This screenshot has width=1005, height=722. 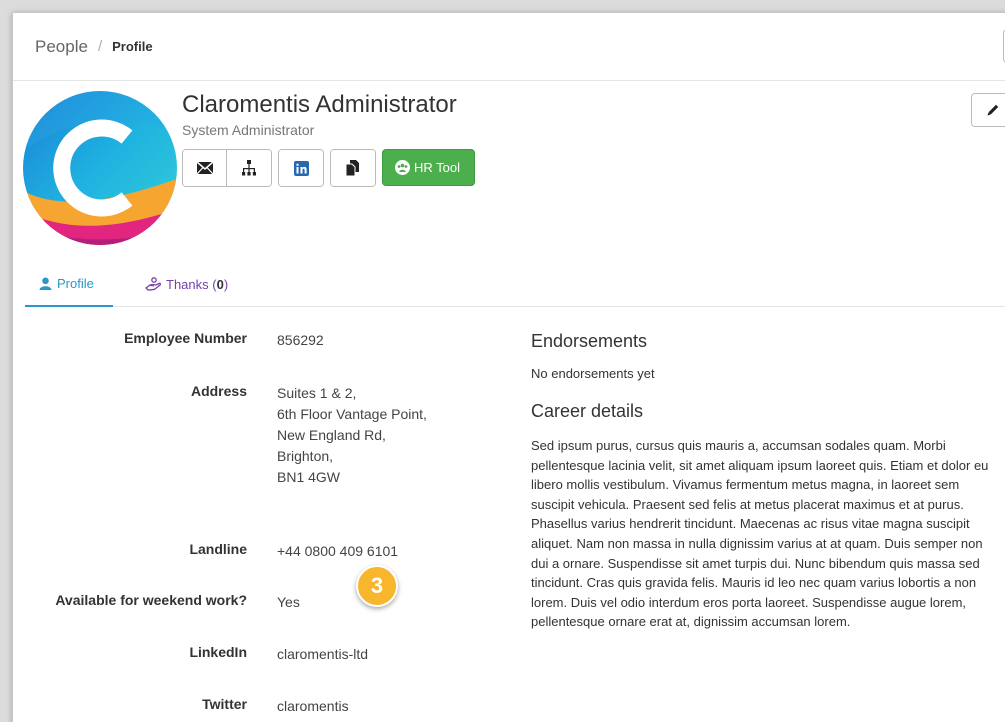 I want to click on detail-value: claromentis, so click(x=313, y=706).